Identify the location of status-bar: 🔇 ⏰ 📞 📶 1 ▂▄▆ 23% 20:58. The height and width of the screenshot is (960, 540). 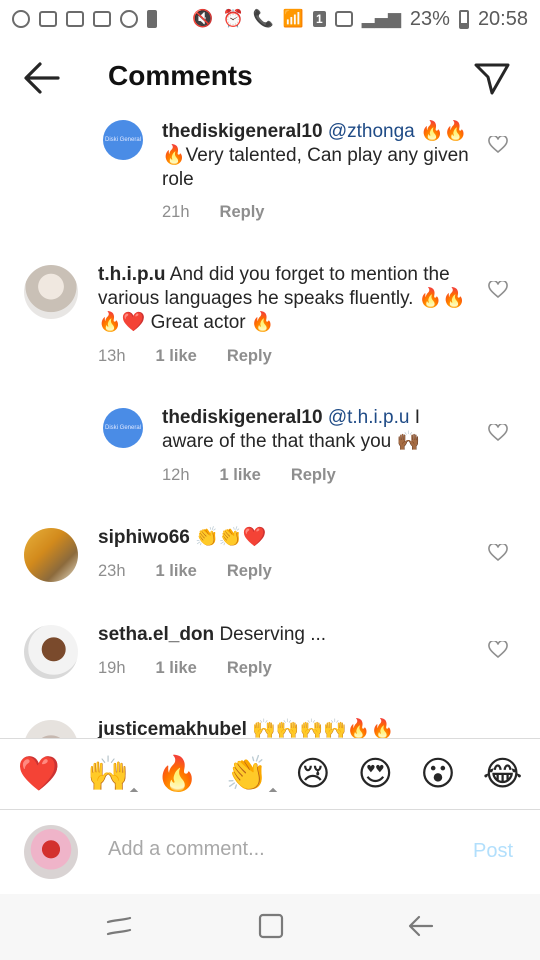
(270, 19).